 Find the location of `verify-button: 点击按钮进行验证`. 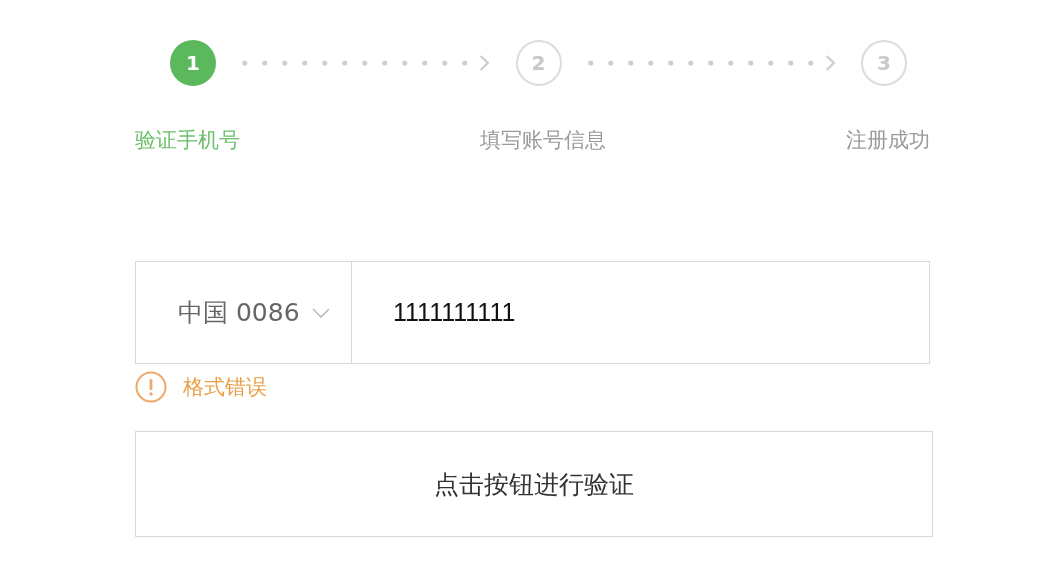

verify-button: 点击按钮进行验证 is located at coordinates (534, 484).